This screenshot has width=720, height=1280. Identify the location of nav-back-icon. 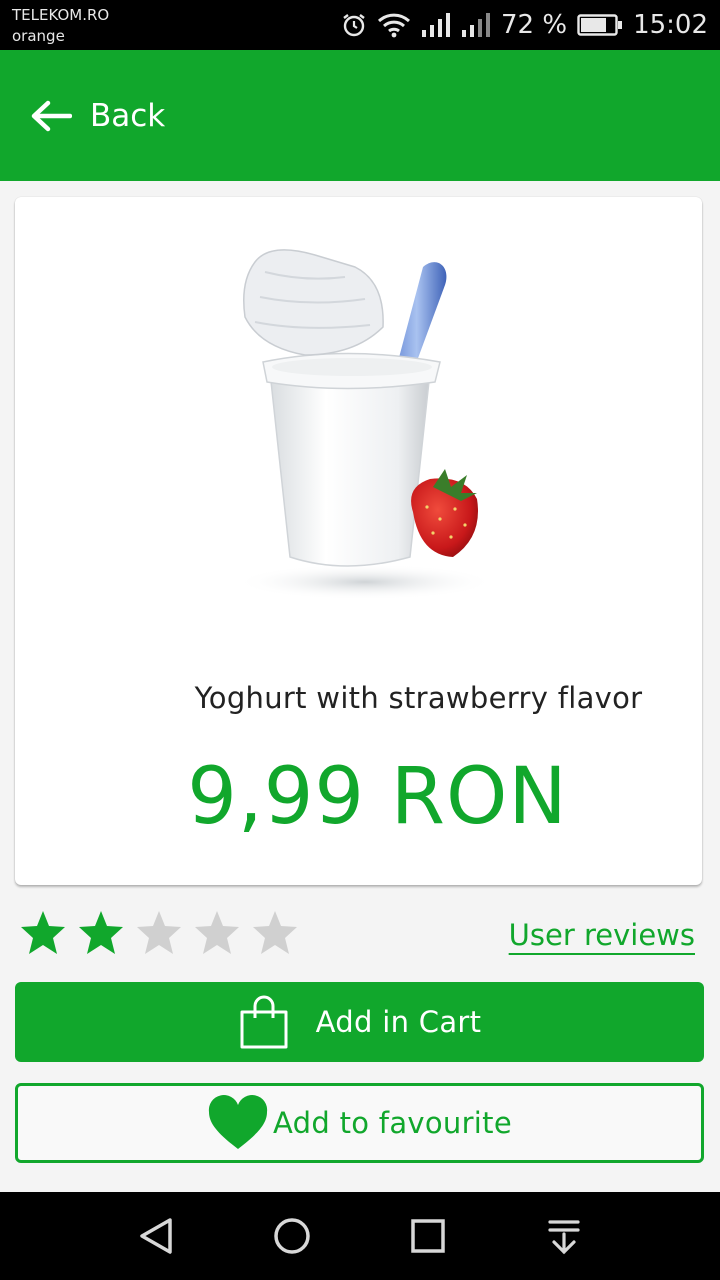
(156, 1236).